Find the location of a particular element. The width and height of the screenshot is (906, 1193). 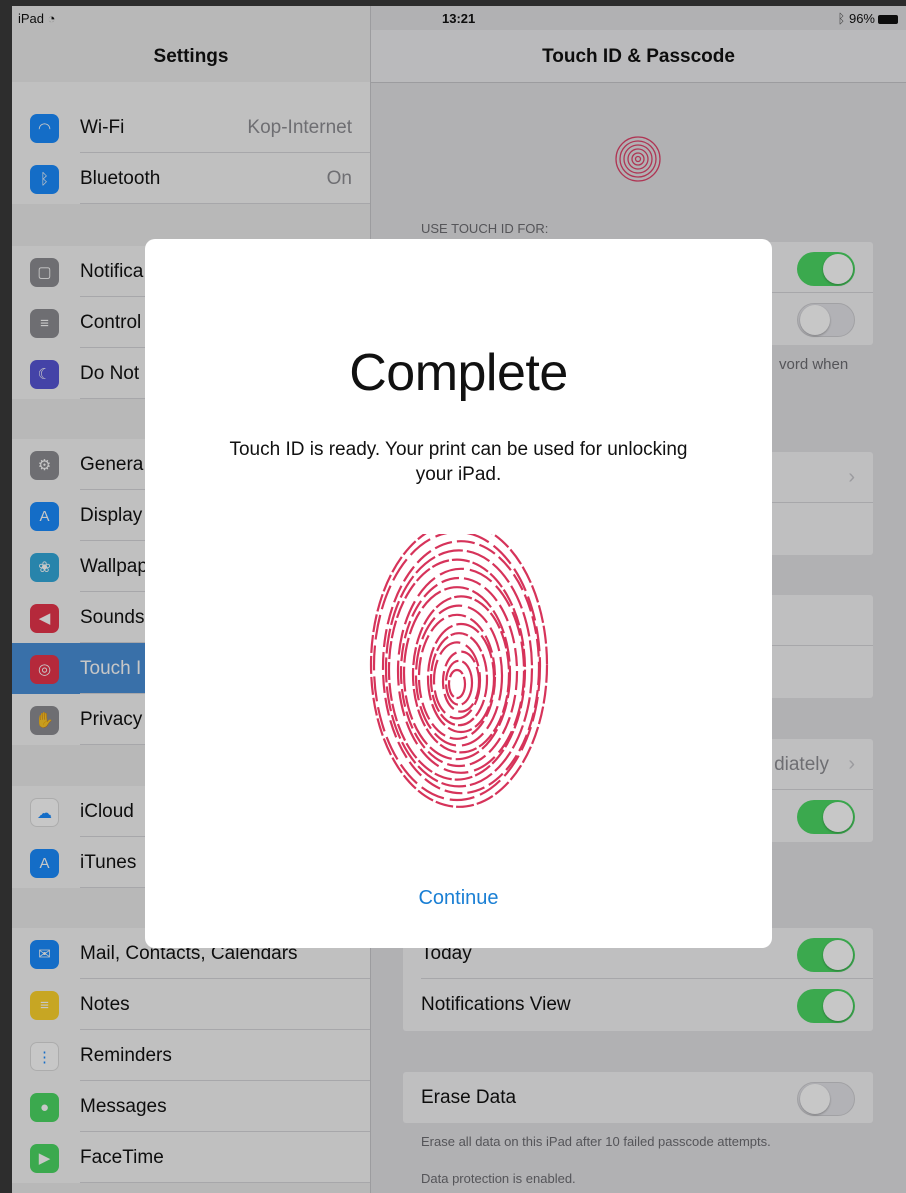

fingerprint-icon is located at coordinates (459, 671).